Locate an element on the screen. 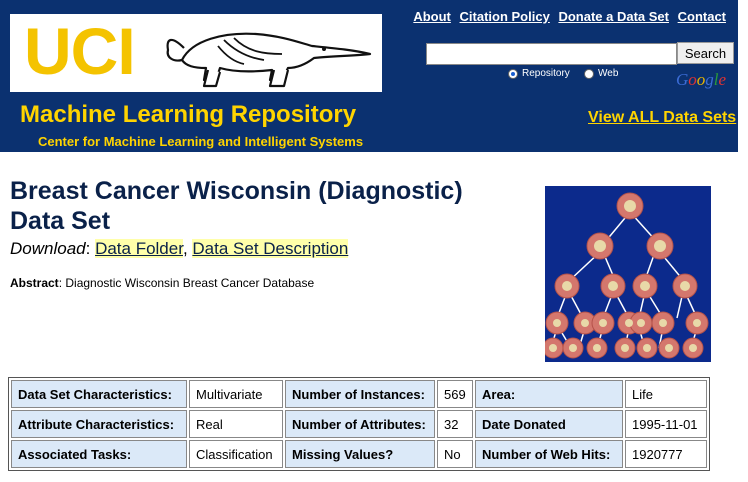 The height and width of the screenshot is (482, 748). table-key: Missing Values? is located at coordinates (360, 454).